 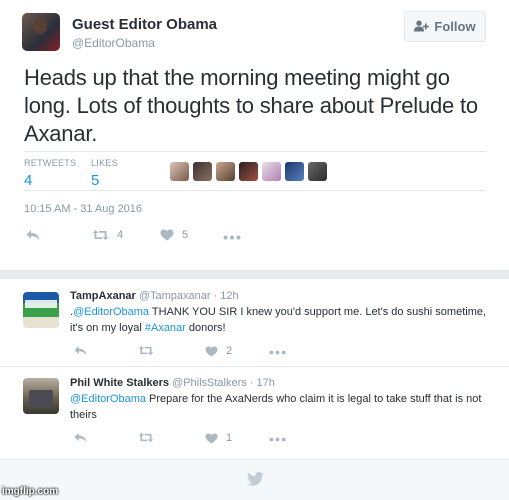 I want to click on retweets-label: RETWEETS, so click(x=50, y=163).